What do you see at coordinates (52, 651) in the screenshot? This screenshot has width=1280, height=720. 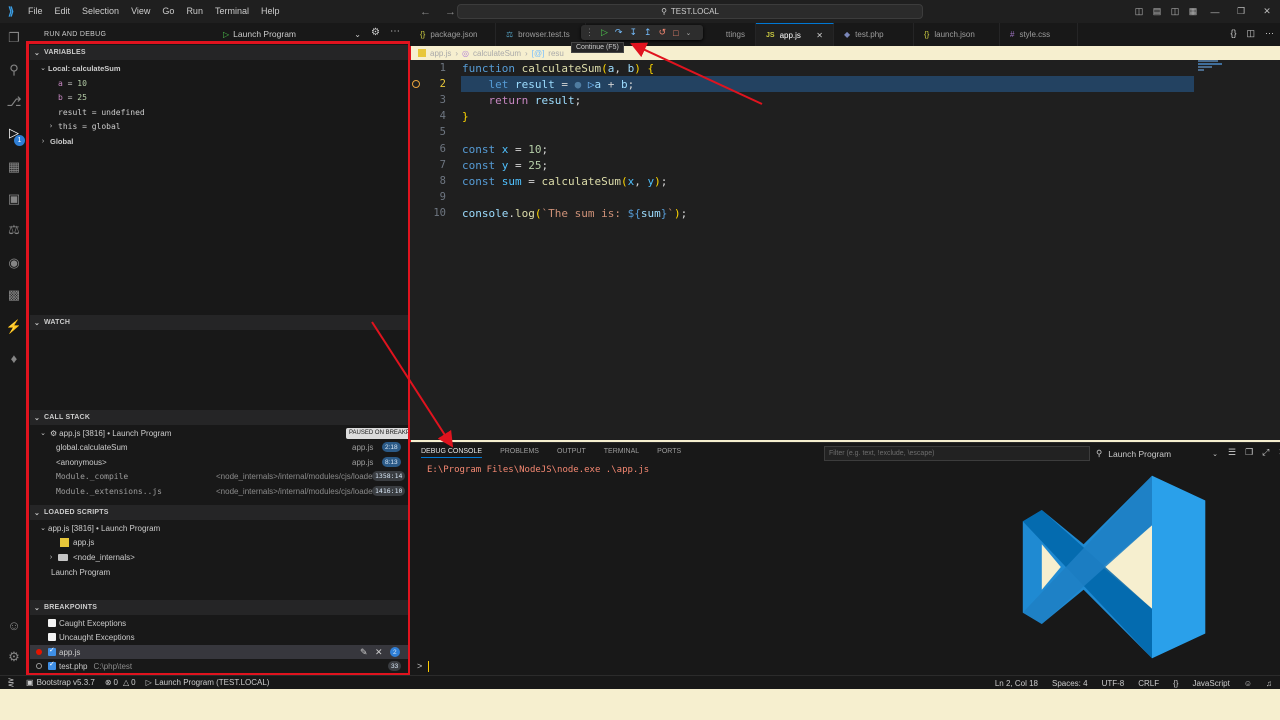 I see `breakpoint-checkbox` at bounding box center [52, 651].